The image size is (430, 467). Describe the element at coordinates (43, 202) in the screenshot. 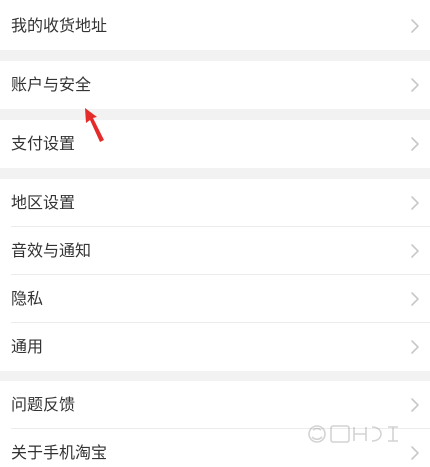

I see `settings-item-label: 地区设置` at that location.